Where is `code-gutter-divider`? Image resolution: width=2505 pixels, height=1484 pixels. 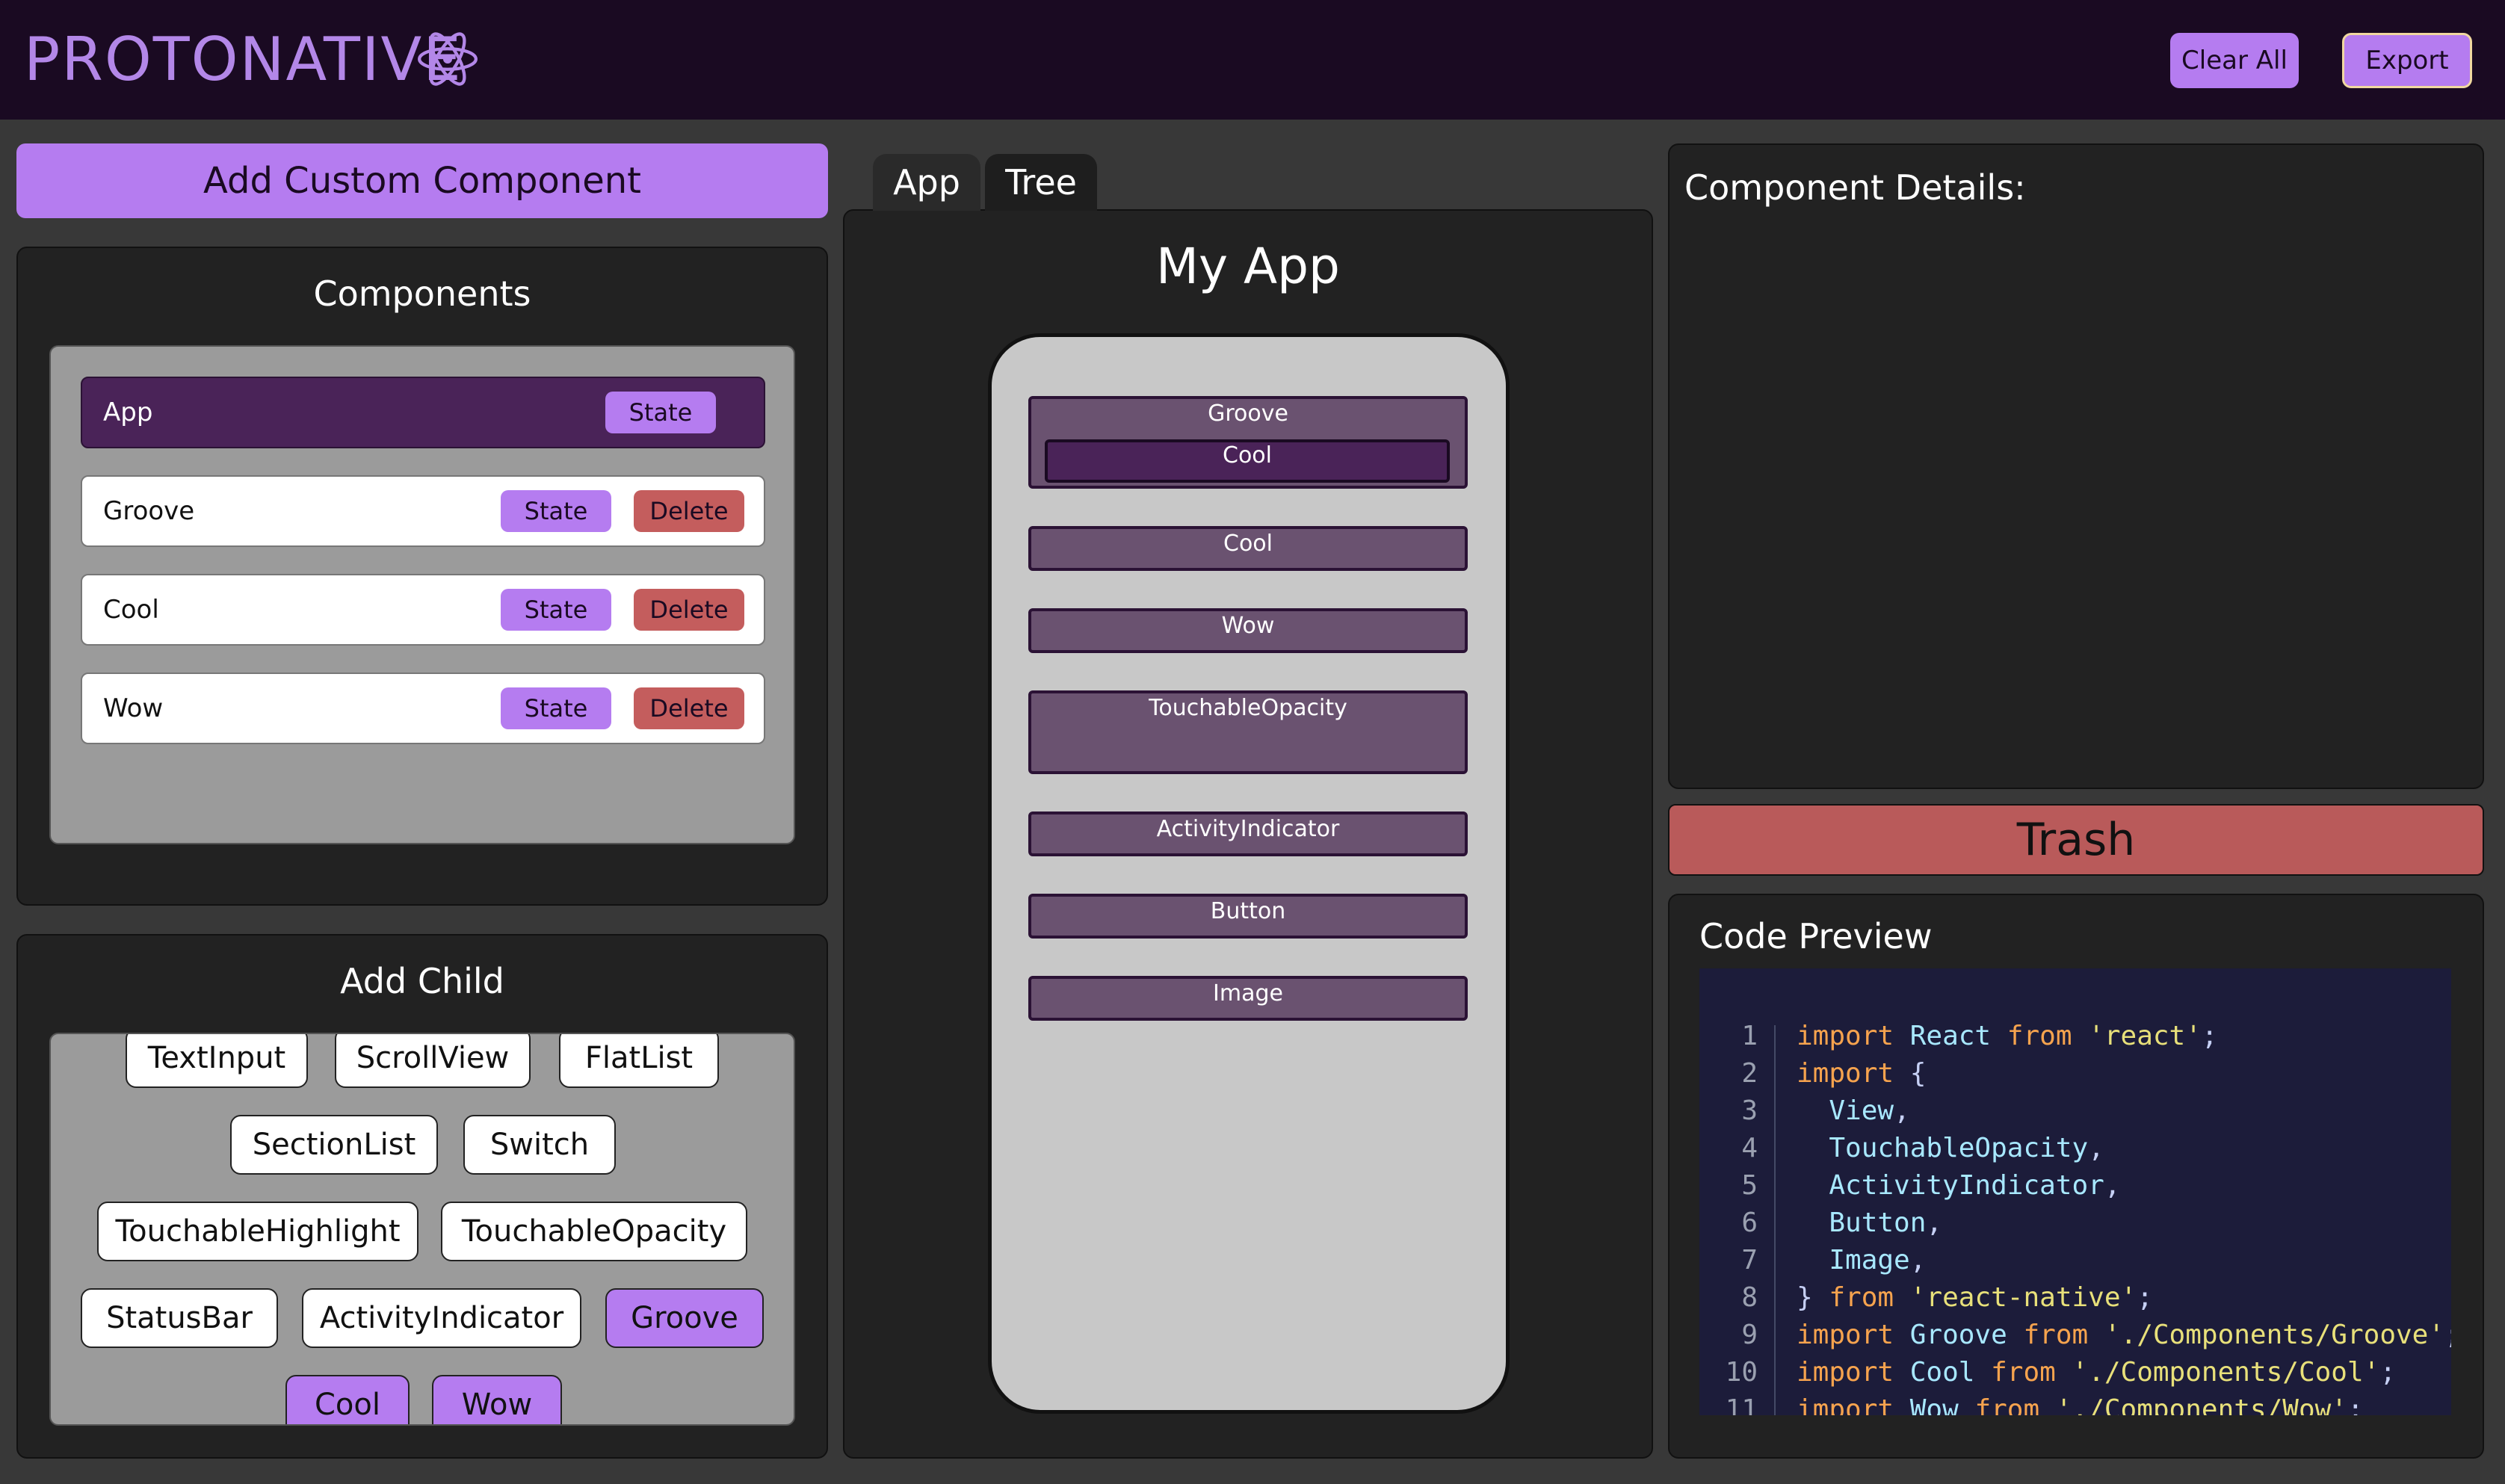
code-gutter-divider is located at coordinates (1775, 1220).